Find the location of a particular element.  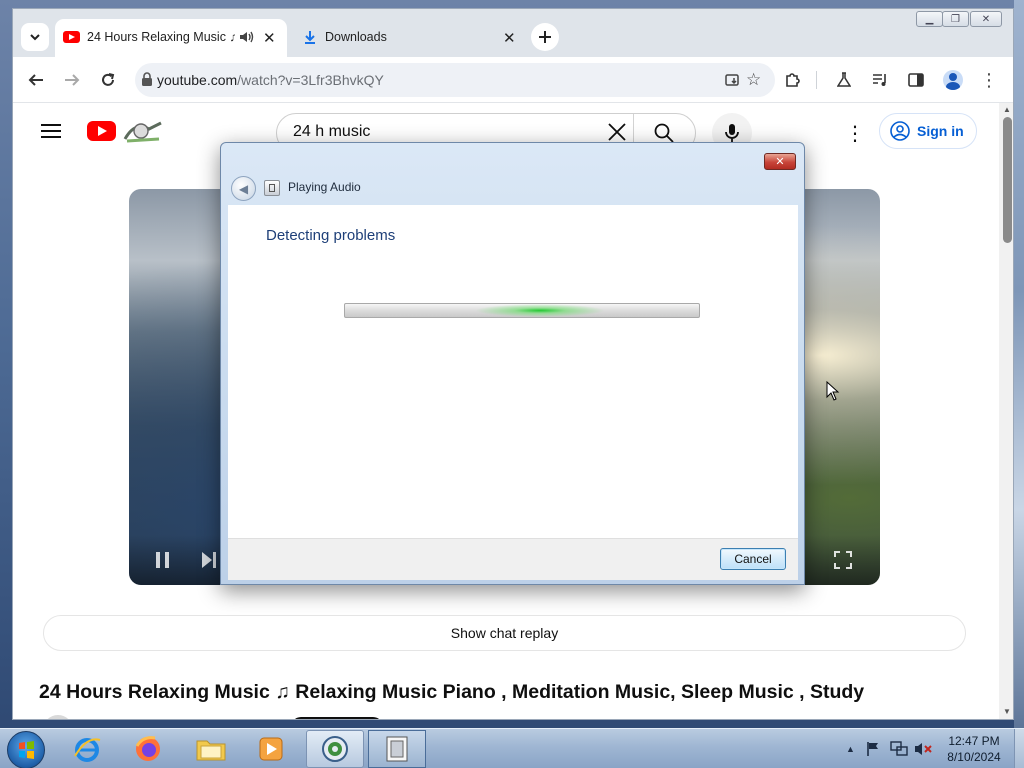

show-desktop-button is located at coordinates (1019, 748).